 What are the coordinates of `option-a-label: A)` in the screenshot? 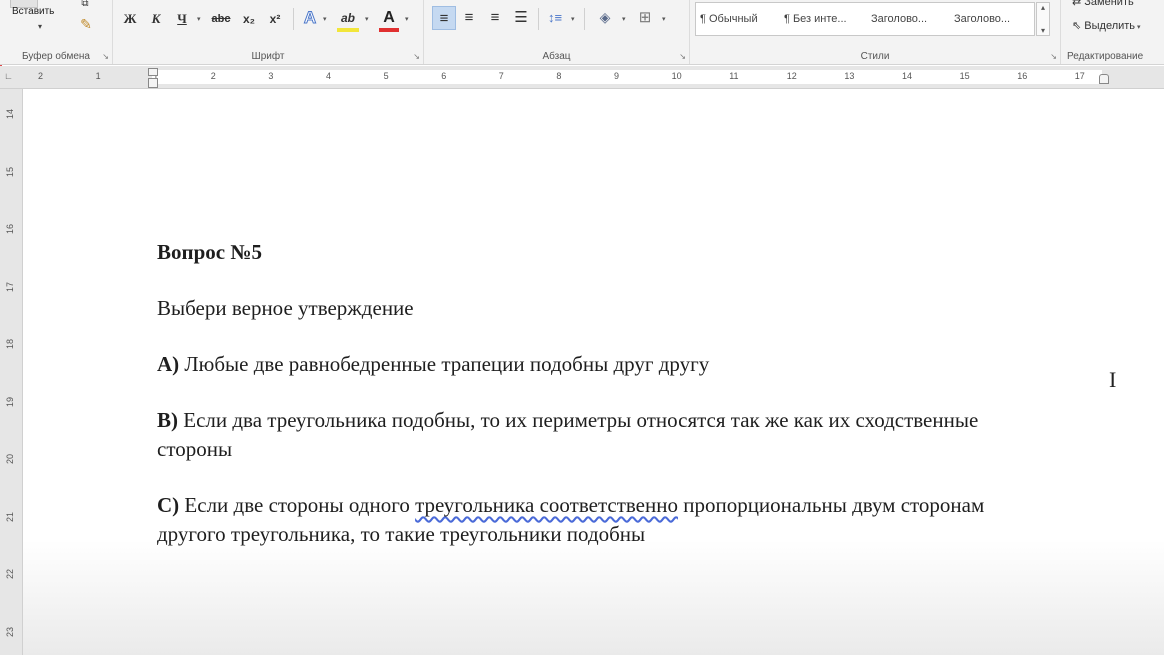 It's located at (168, 364).